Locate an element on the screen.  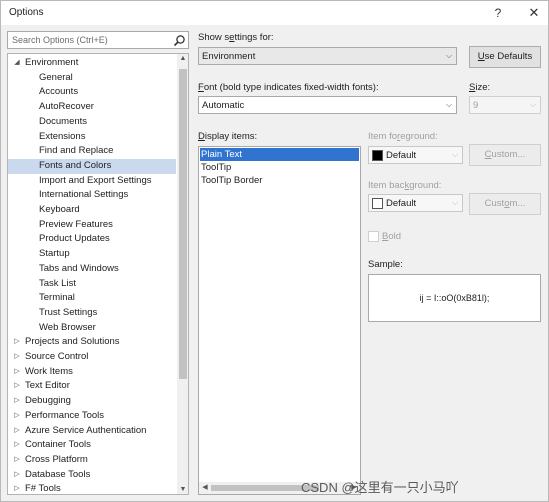
tree-item-label: Source Control is located at coordinates (57, 356).